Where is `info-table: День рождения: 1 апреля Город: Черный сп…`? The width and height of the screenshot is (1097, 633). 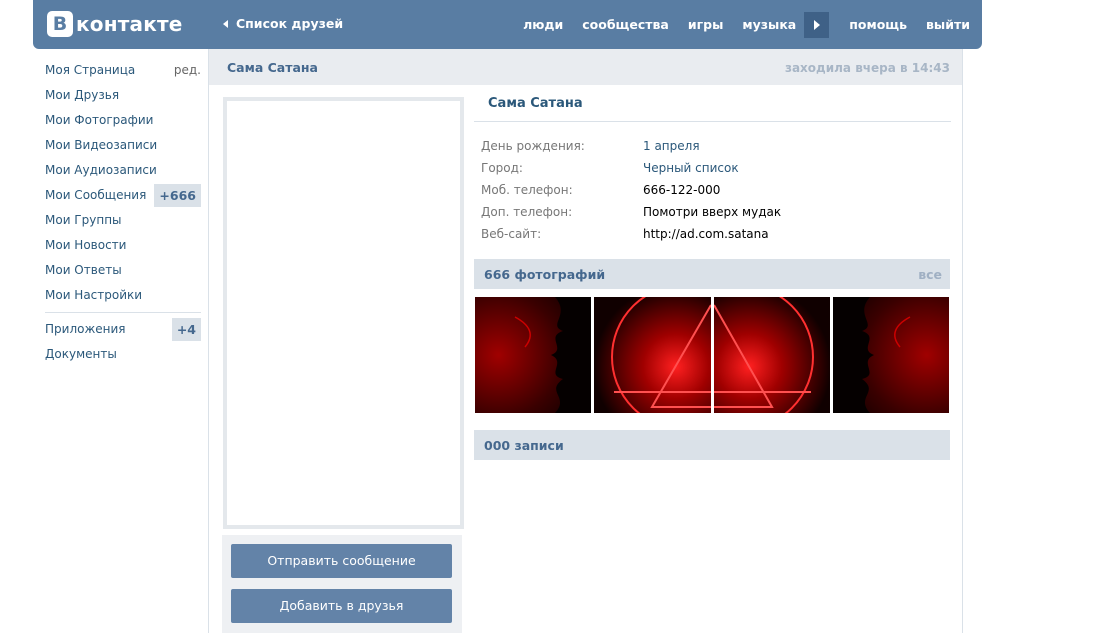 info-table: День рождения: 1 апреля Город: Черный сп… is located at coordinates (716, 190).